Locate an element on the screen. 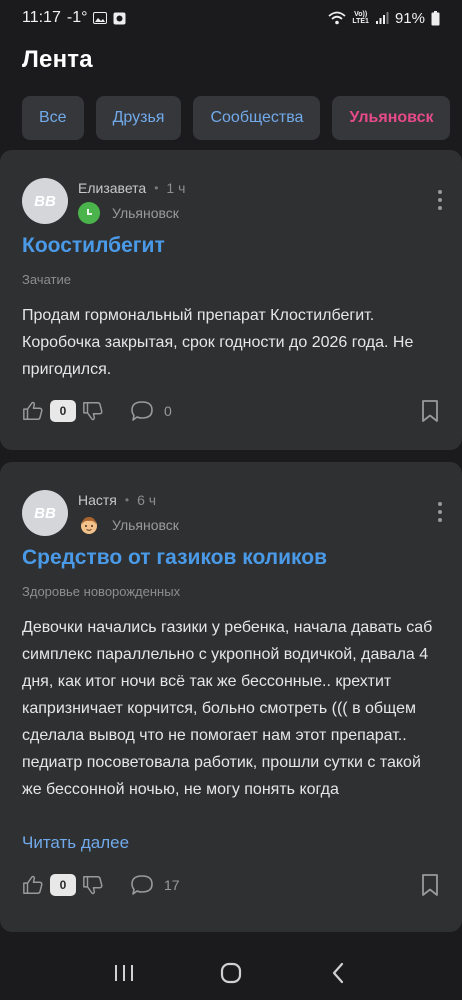  clock-badge-icon is located at coordinates (89, 213).